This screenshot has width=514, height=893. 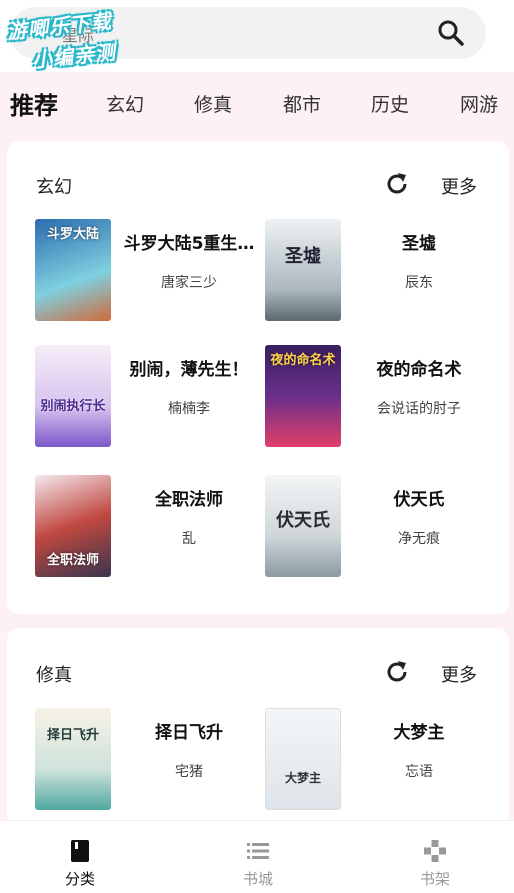 What do you see at coordinates (34, 103) in the screenshot?
I see `tab-recommend: 推荐` at bounding box center [34, 103].